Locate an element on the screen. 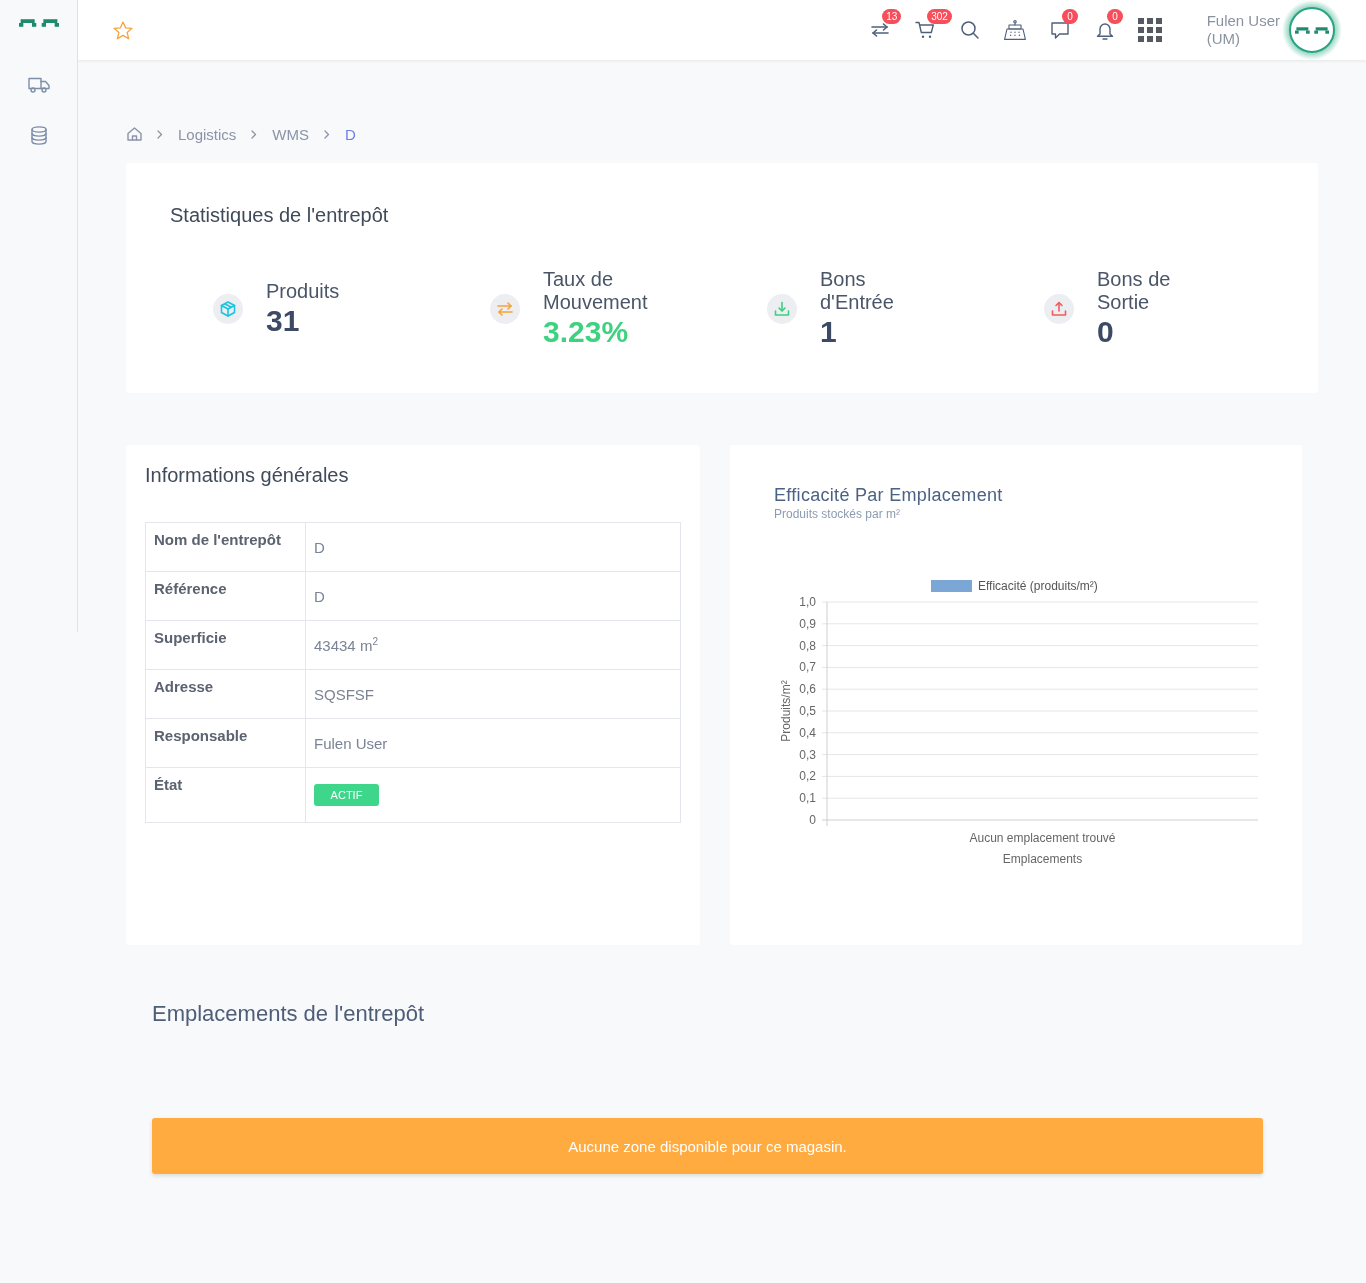 The image size is (1366, 1283). stat-value: 3.23% is located at coordinates (586, 332).